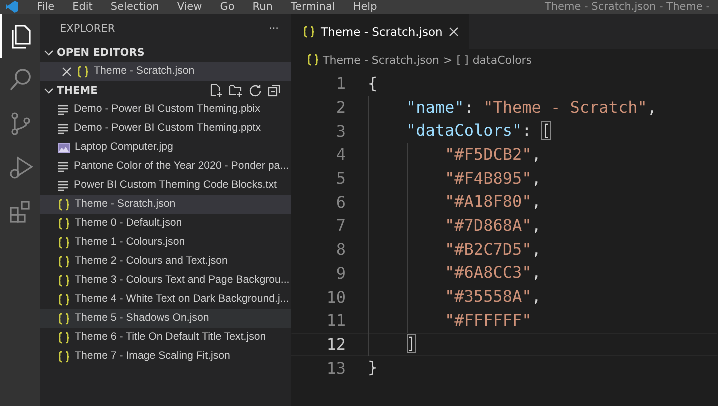 The height and width of the screenshot is (406, 718). I want to click on line-number: 5, so click(340, 178).